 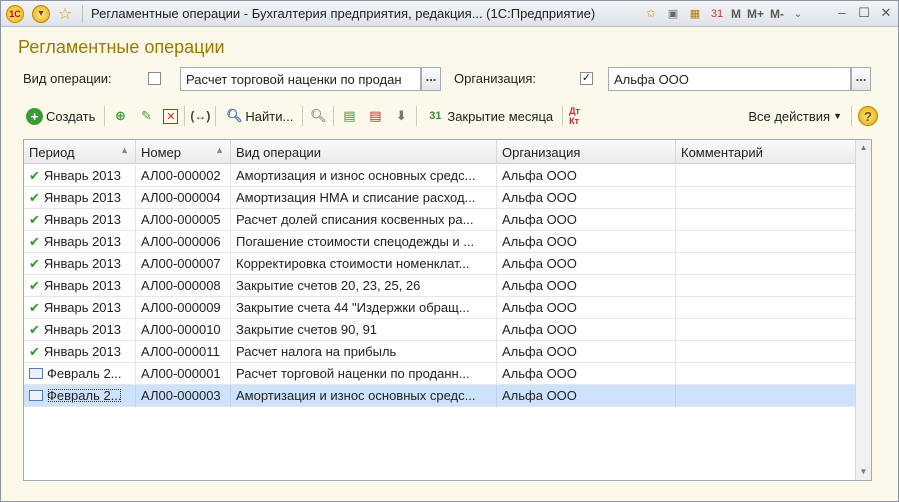 What do you see at coordinates (586, 78) in the screenshot?
I see `organization-checkbox: ✓` at bounding box center [586, 78].